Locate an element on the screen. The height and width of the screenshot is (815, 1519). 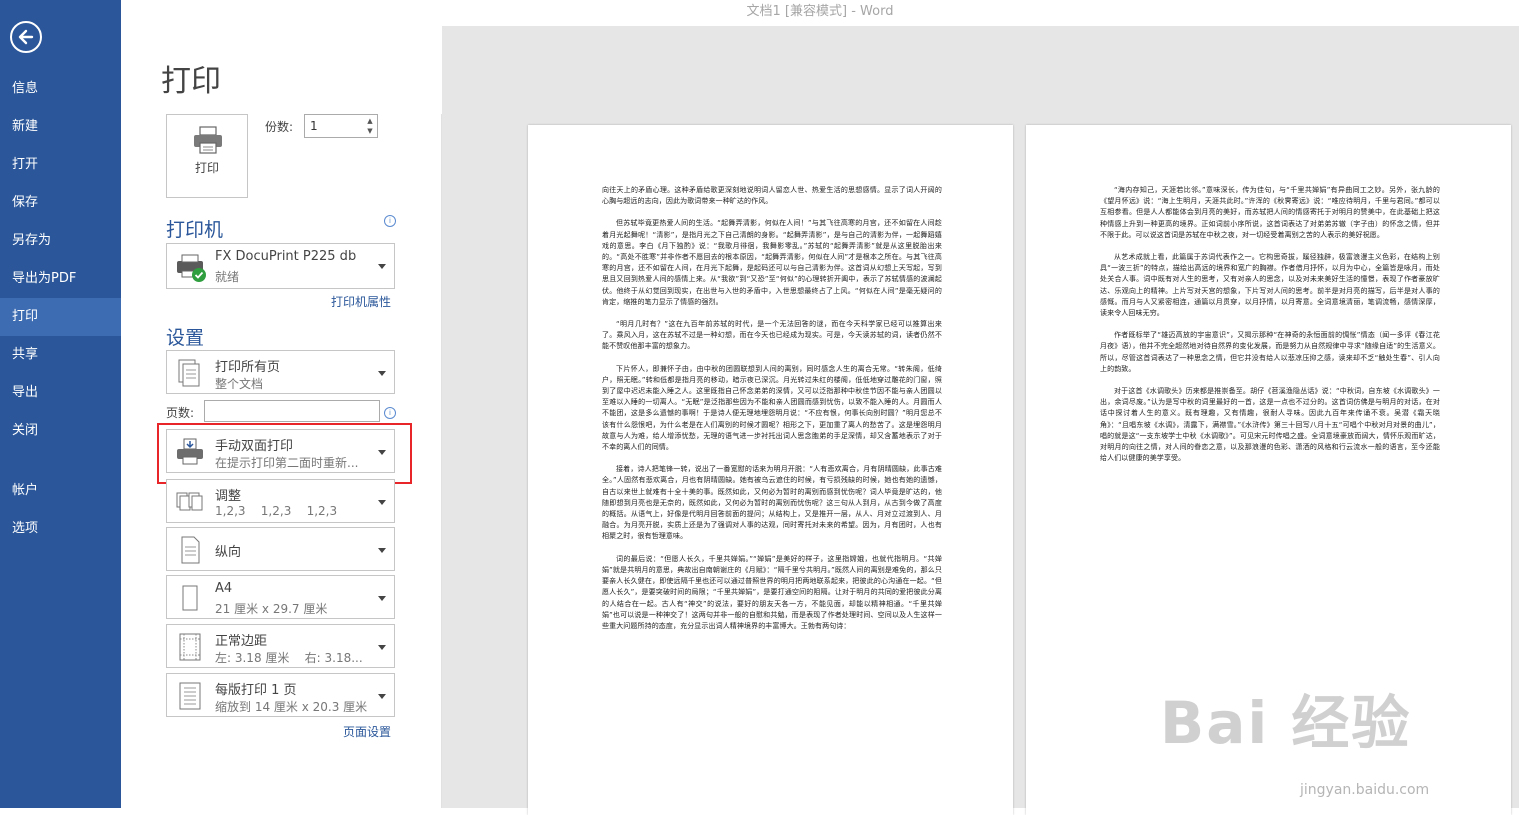
page-title: 打印 is located at coordinates (191, 81).